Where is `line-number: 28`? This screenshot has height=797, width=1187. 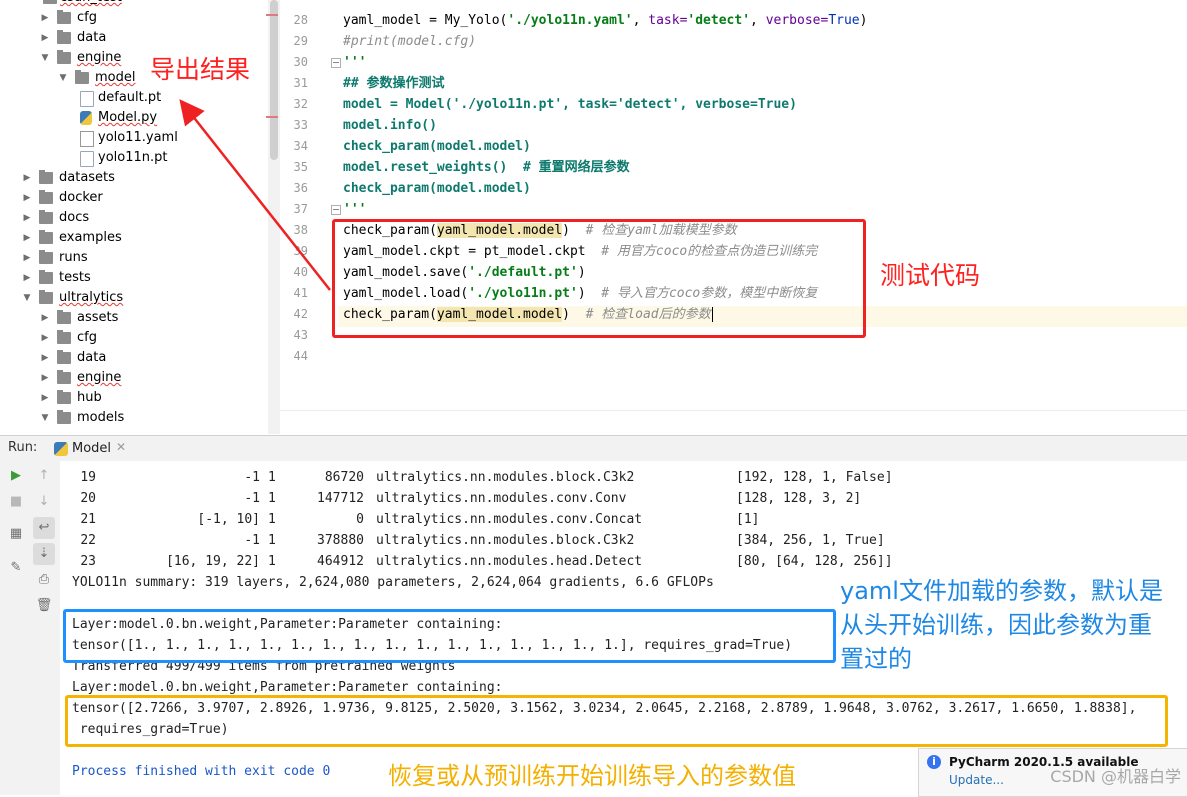
line-number: 28 is located at coordinates (300, 20).